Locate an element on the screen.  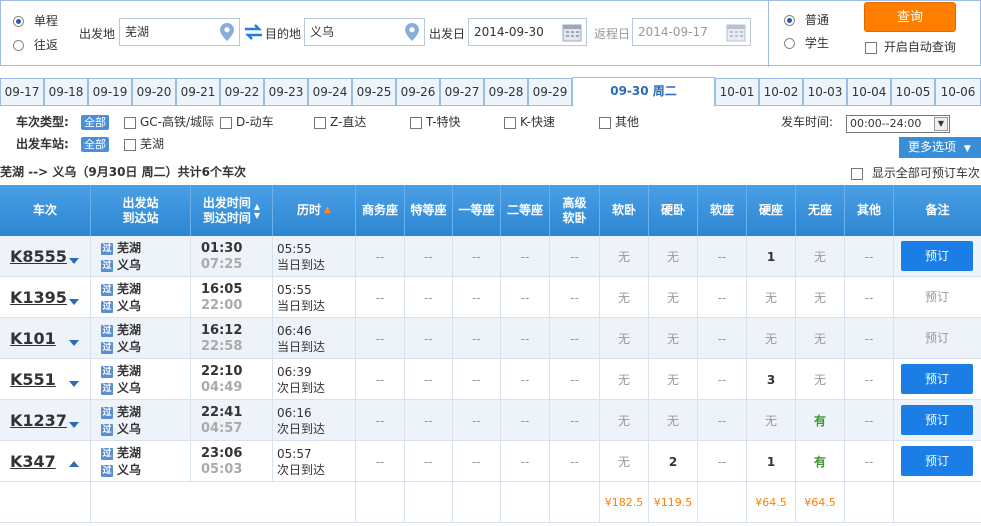
filter-type-k: K-快速 is located at coordinates (529, 122).